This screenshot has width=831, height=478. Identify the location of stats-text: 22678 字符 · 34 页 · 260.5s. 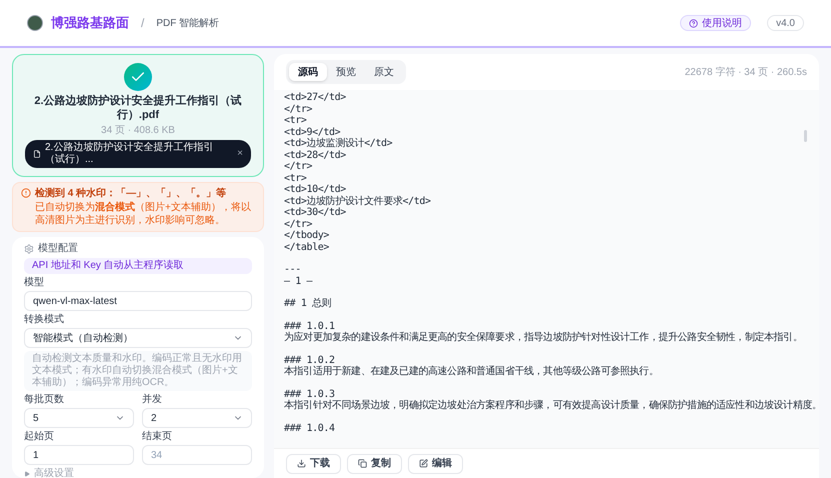
(745, 73).